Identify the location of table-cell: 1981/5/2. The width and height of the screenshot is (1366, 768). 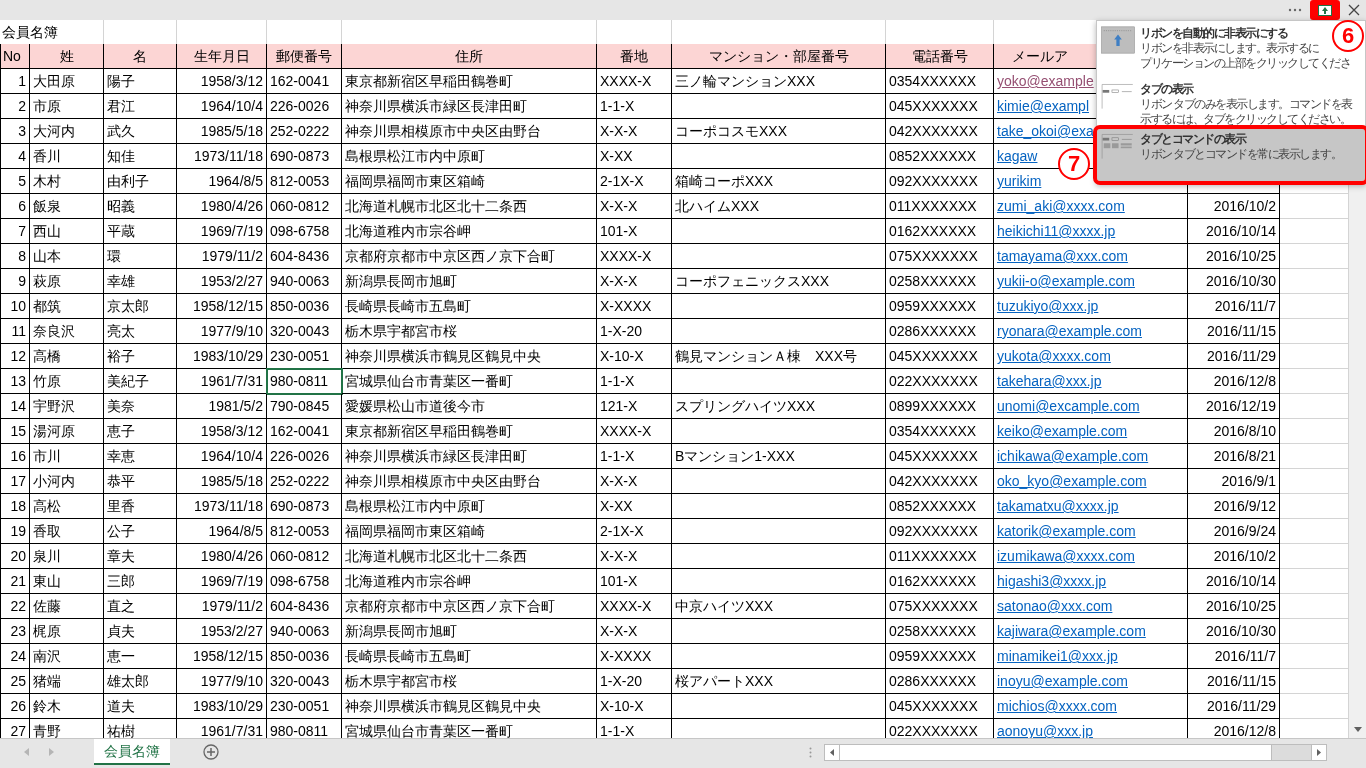
(222, 406).